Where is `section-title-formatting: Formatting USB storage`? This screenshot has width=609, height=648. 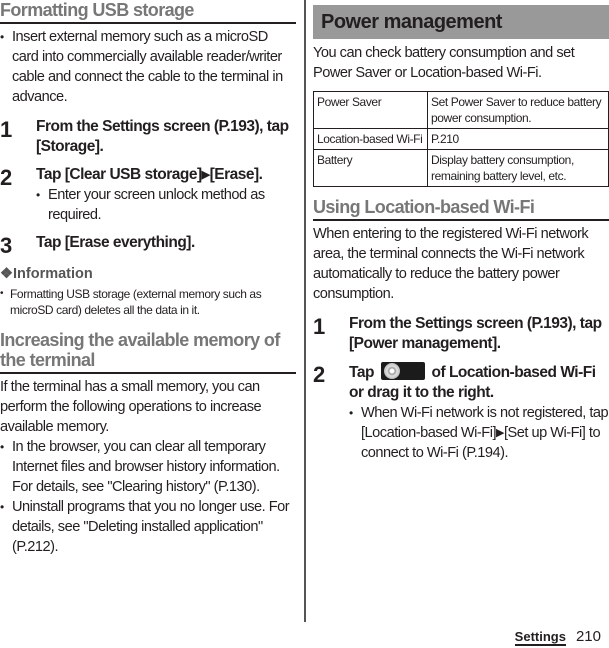
section-title-formatting: Formatting USB storage is located at coordinates (148, 12).